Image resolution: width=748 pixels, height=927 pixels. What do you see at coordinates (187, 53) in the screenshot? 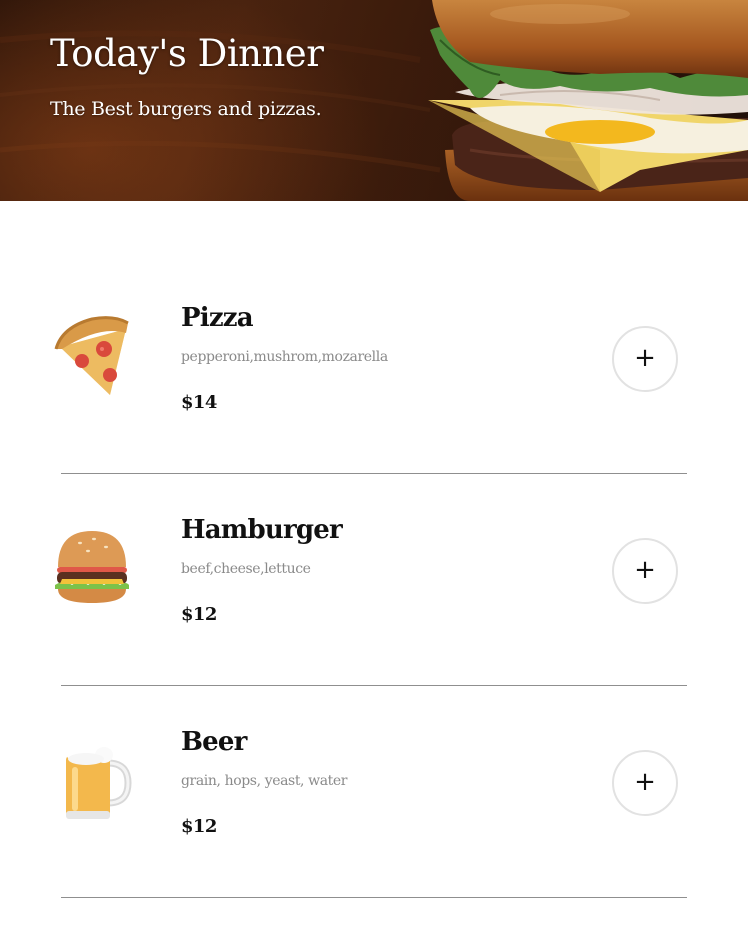
I see `page-title: Today's Dinner` at bounding box center [187, 53].